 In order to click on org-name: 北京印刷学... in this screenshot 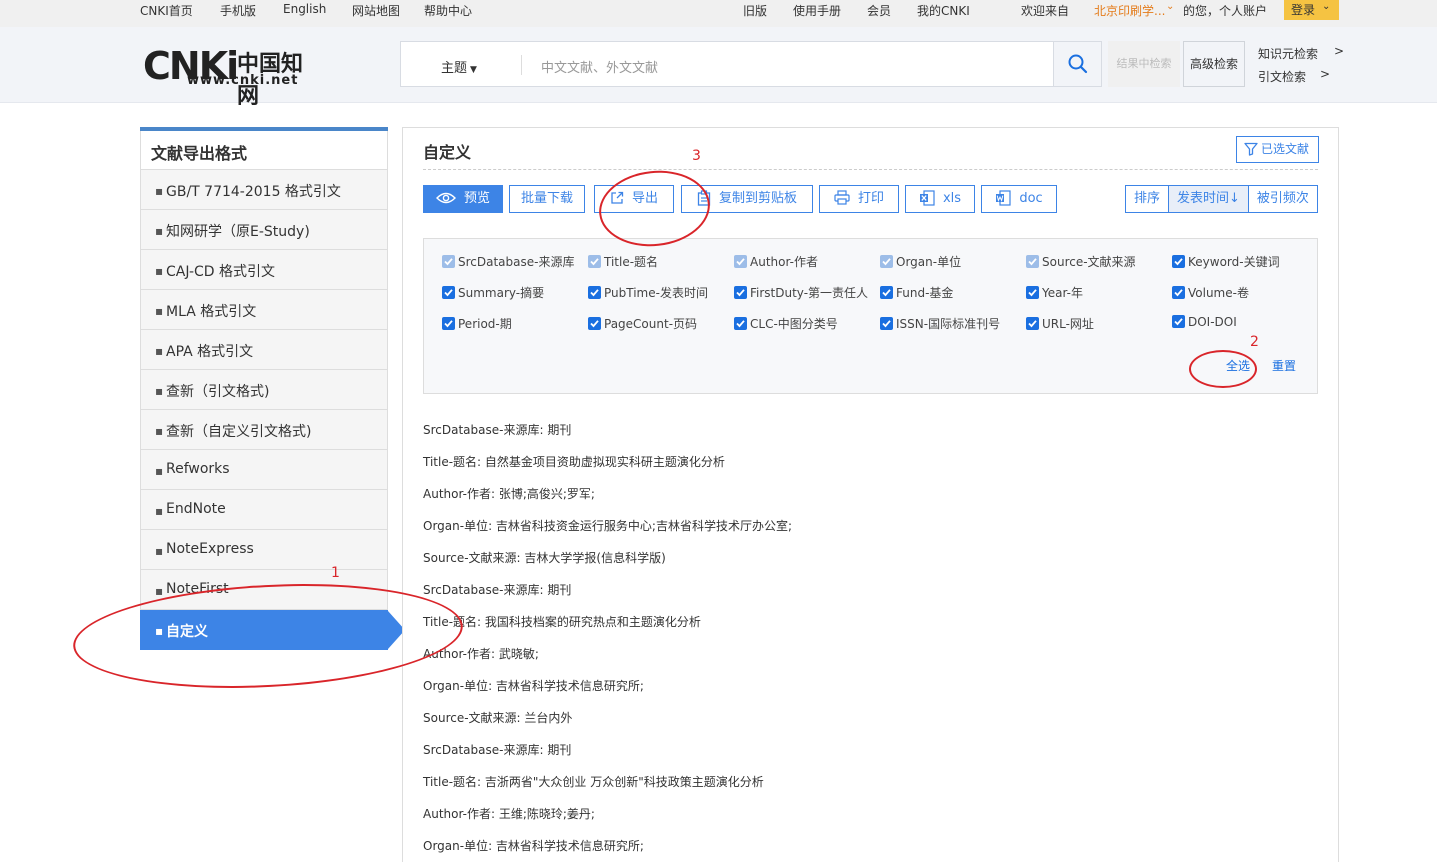, I will do `click(1129, 10)`.